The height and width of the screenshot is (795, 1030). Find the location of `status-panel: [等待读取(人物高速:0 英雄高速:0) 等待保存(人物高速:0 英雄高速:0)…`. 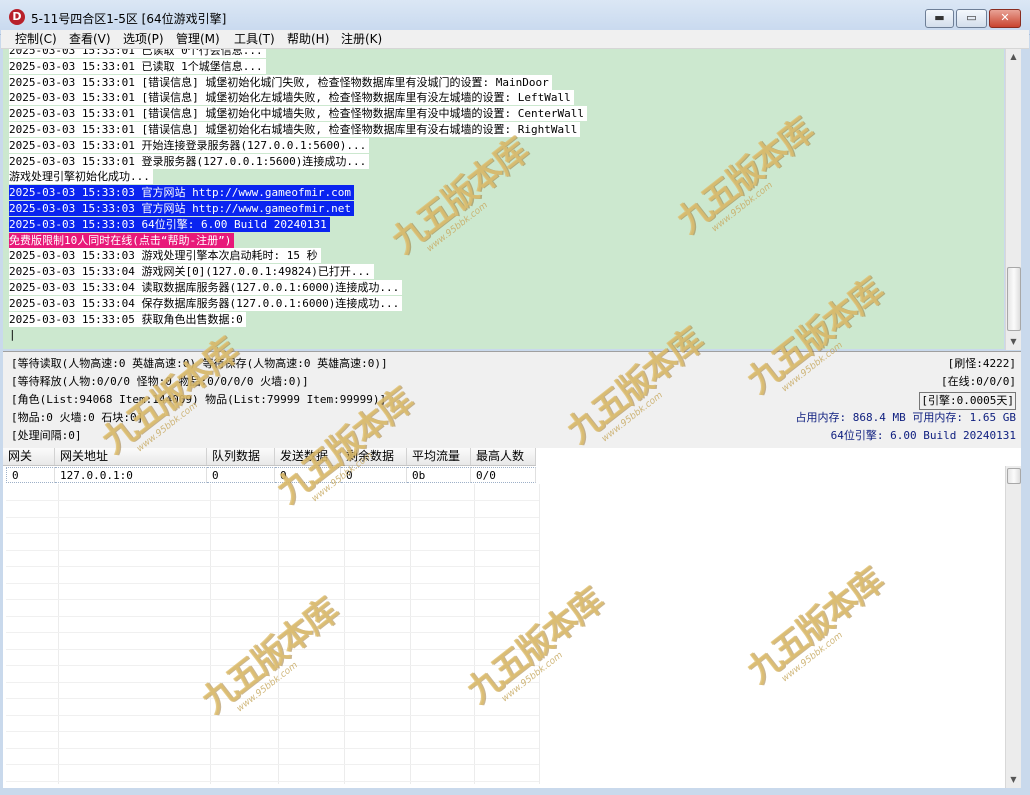

status-panel: [等待读取(人物高速:0 英雄高速:0) 等待保存(人物高速:0 英雄高速:0)… is located at coordinates (512, 400).